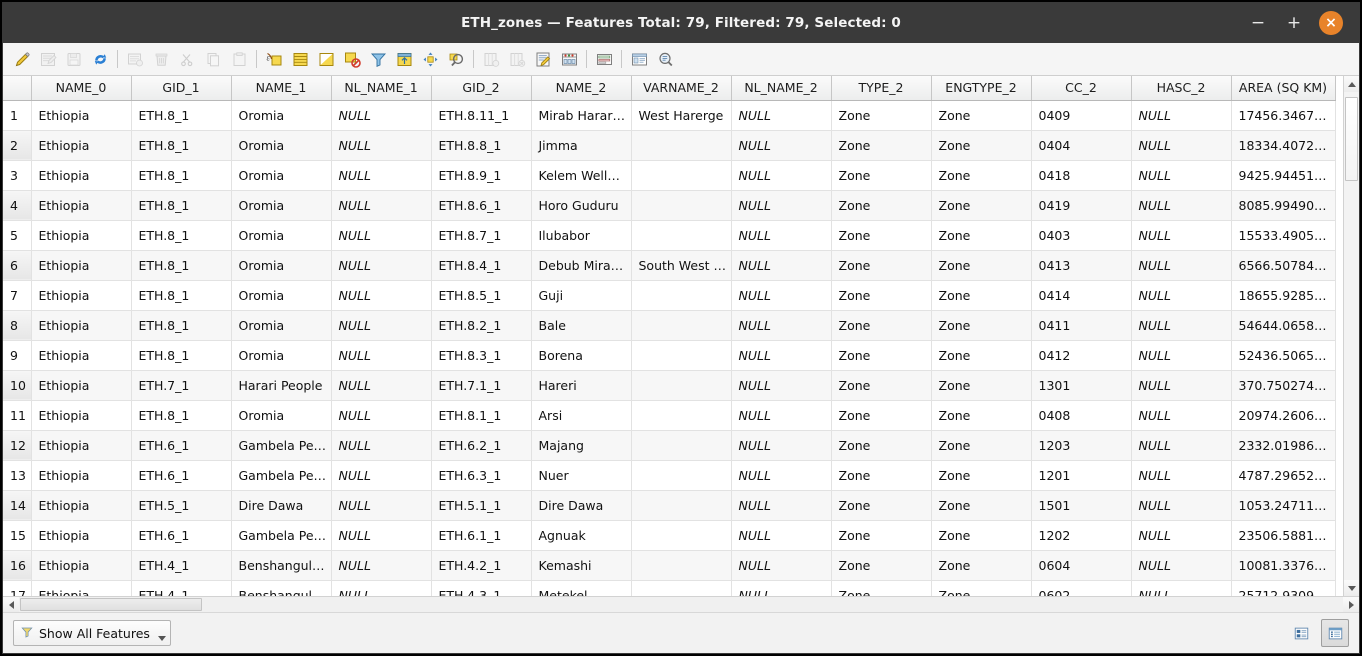 This screenshot has width=1362, height=656. What do you see at coordinates (281, 385) in the screenshot?
I see `cell-name-1: Harari People` at bounding box center [281, 385].